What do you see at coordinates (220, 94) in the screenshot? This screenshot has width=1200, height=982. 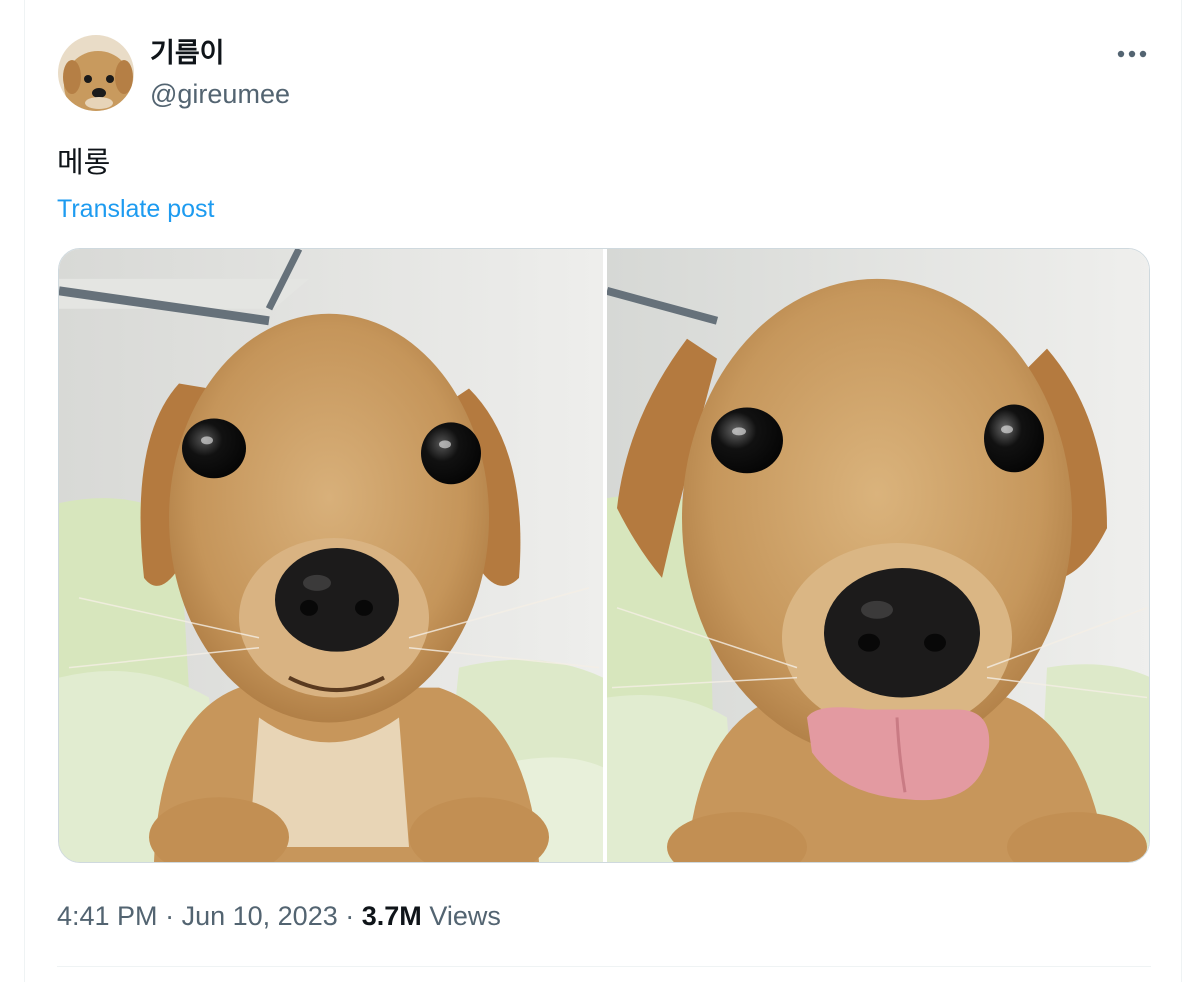 I see `user-handle: @gireumee` at bounding box center [220, 94].